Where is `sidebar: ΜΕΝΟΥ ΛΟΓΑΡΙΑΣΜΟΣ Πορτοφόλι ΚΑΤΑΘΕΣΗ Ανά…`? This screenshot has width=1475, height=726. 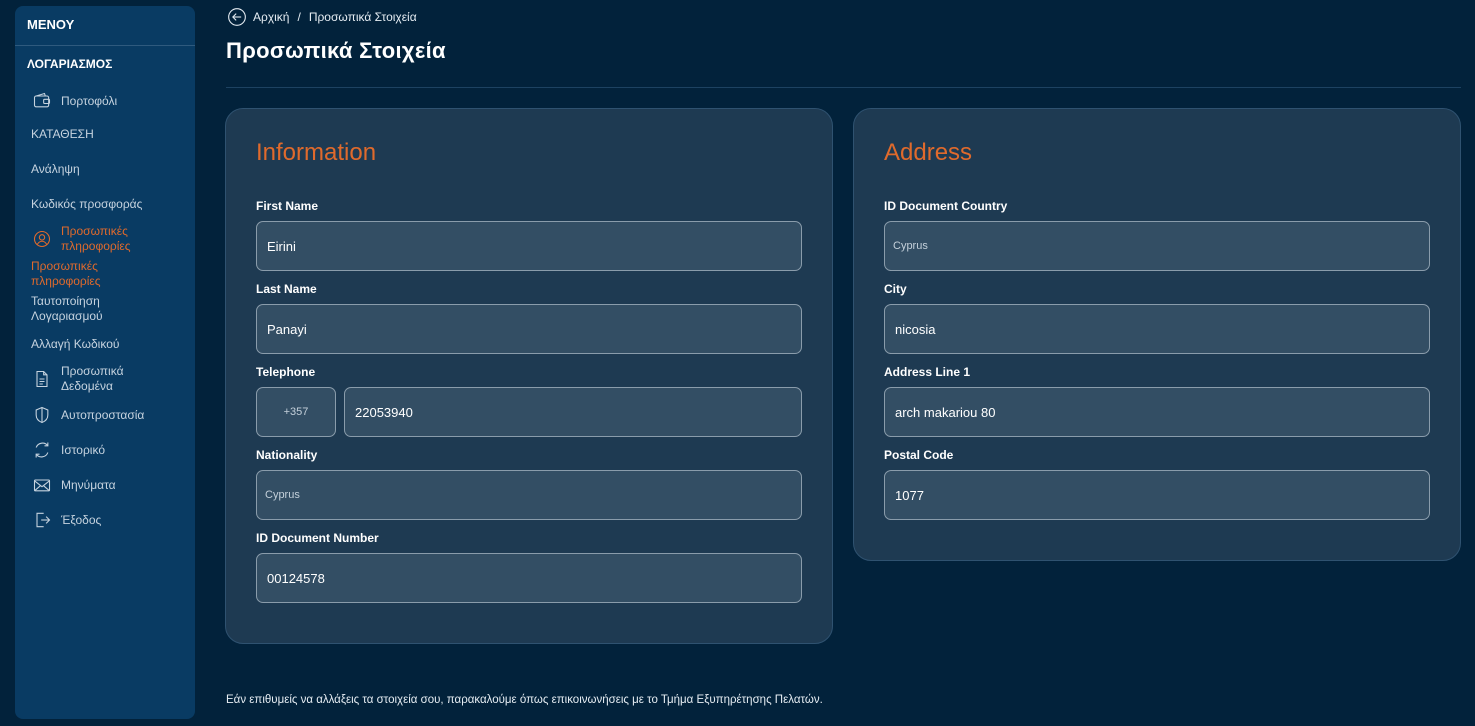
sidebar: ΜΕΝΟΥ ΛΟΓΑΡΙΑΣΜΟΣ Πορτοφόλι ΚΑΤΑΘΕΣΗ Ανά… is located at coordinates (105, 362).